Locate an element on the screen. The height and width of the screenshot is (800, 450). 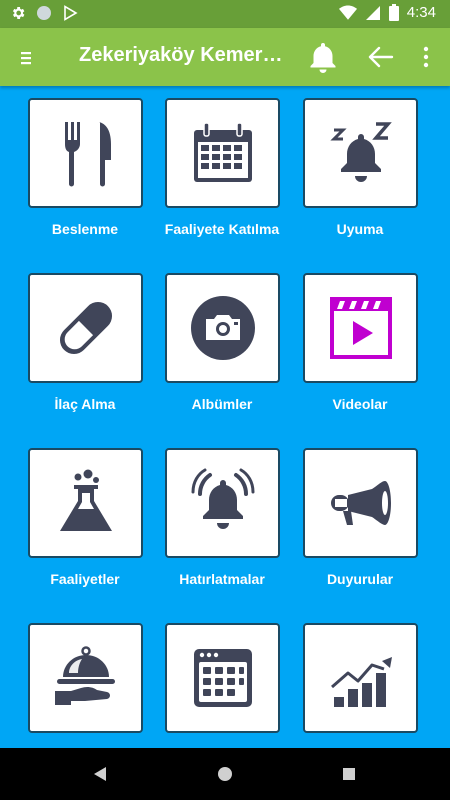
video-icon is located at coordinates (360, 328).